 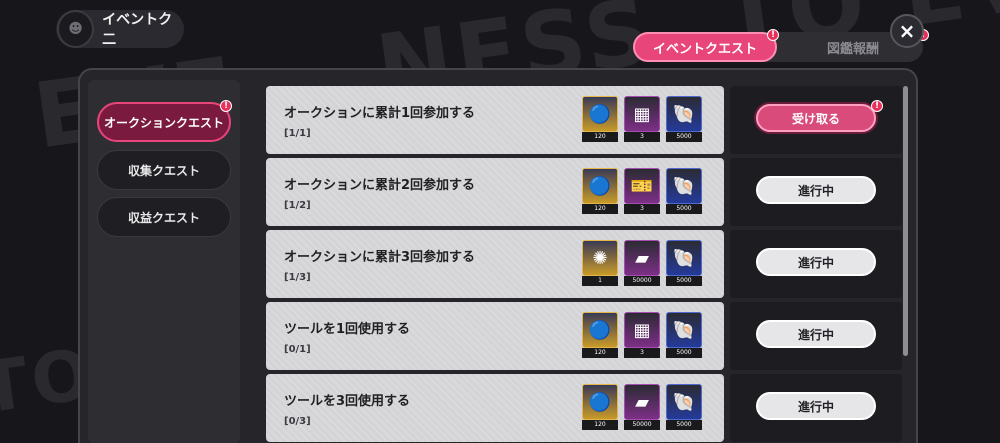 I want to click on page-title: イベントク二, so click(x=137, y=30).